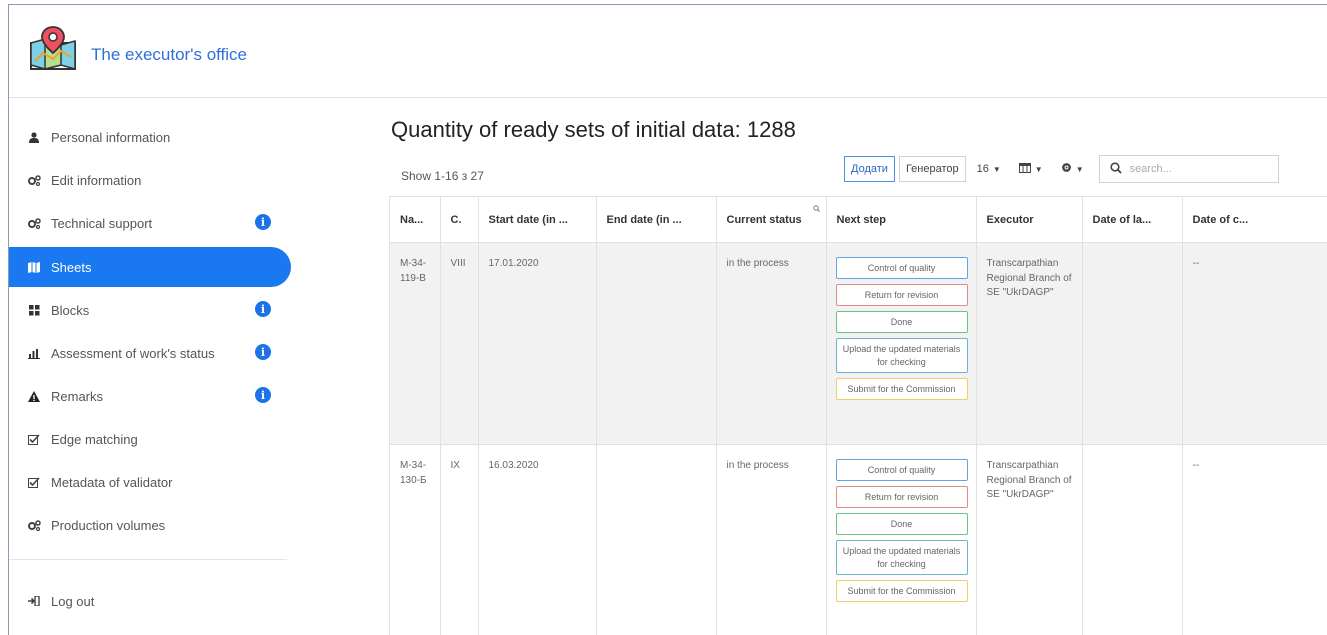 This screenshot has width=1327, height=635. I want to click on sidebar-item-assessment-of-works-status: Assessment of work's status i, so click(150, 353).